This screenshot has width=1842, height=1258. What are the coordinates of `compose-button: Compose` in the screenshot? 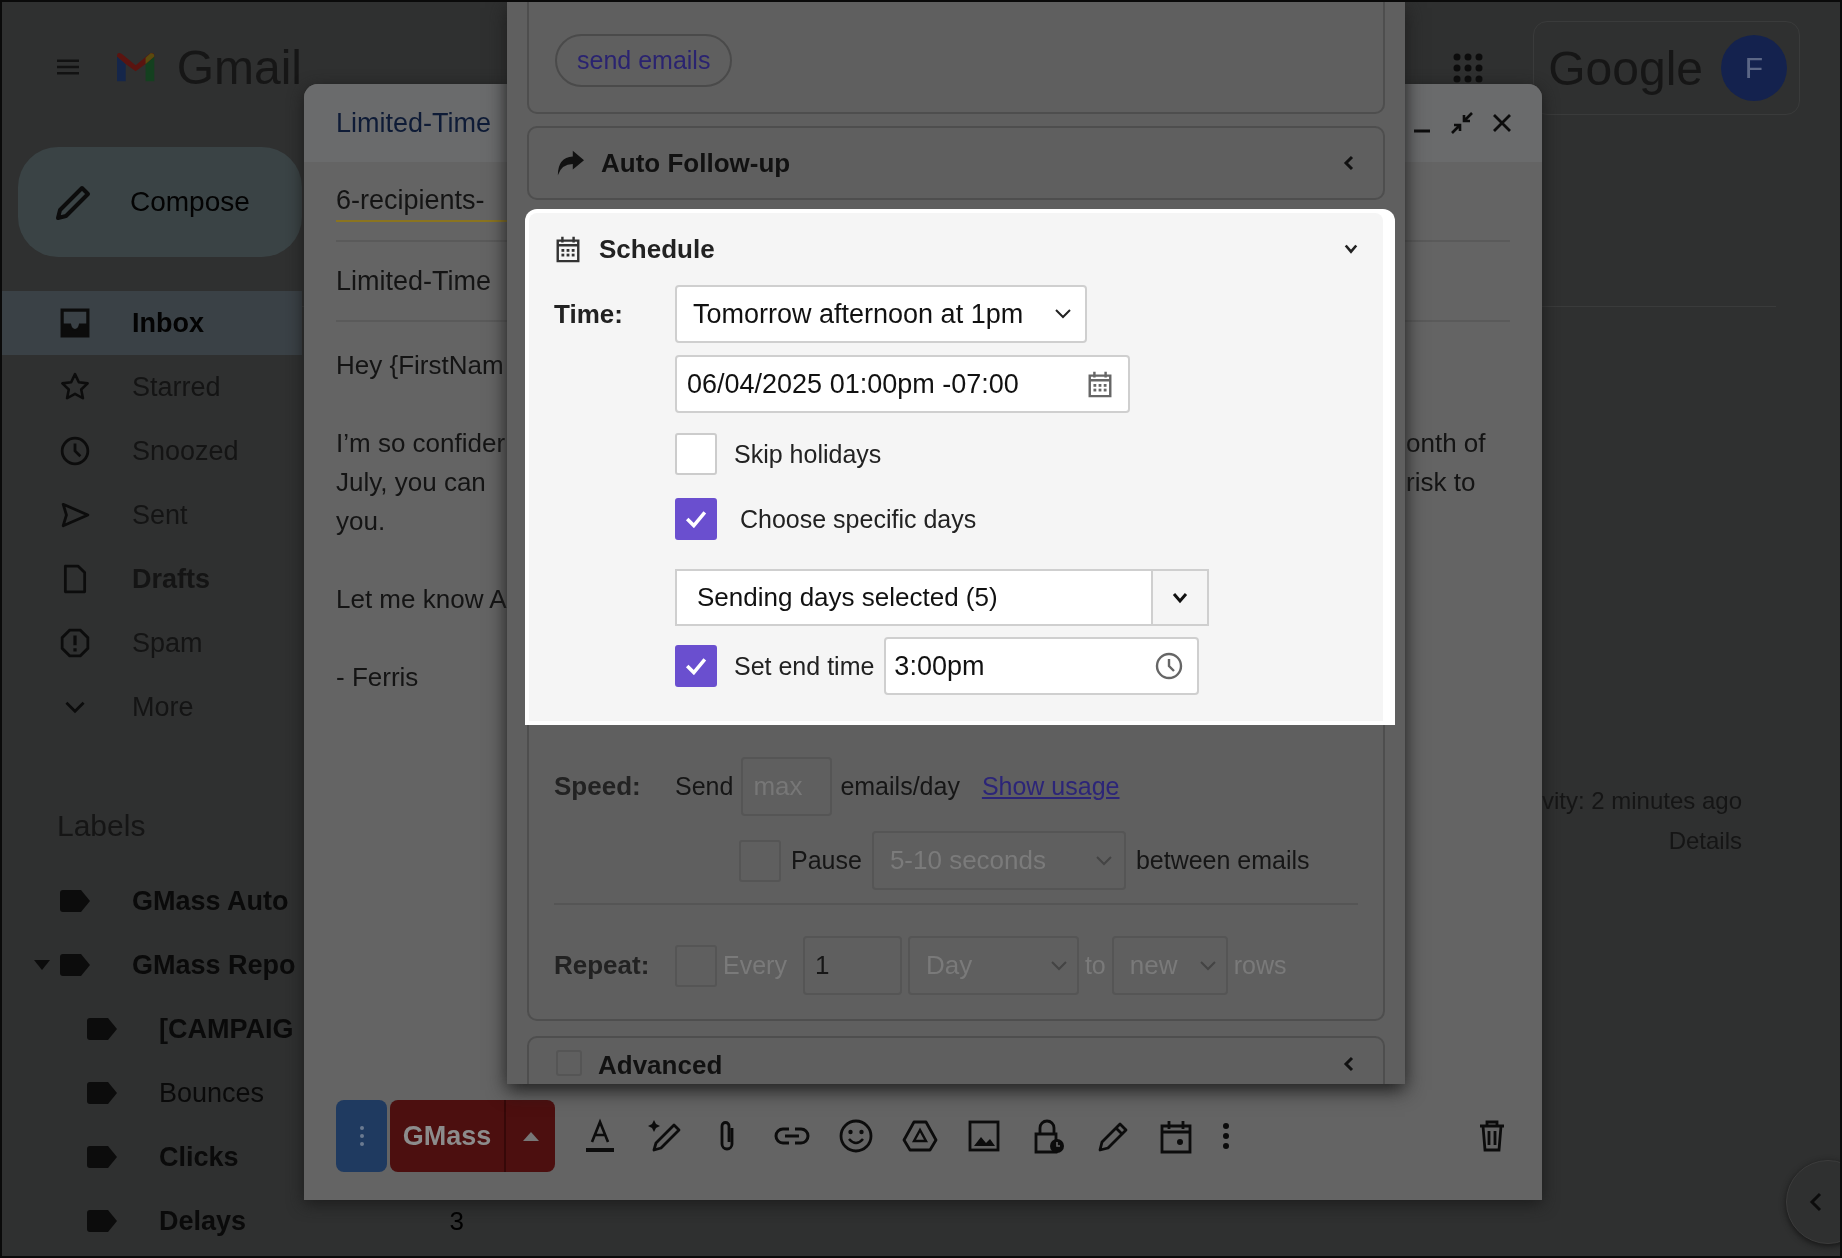 It's located at (160, 202).